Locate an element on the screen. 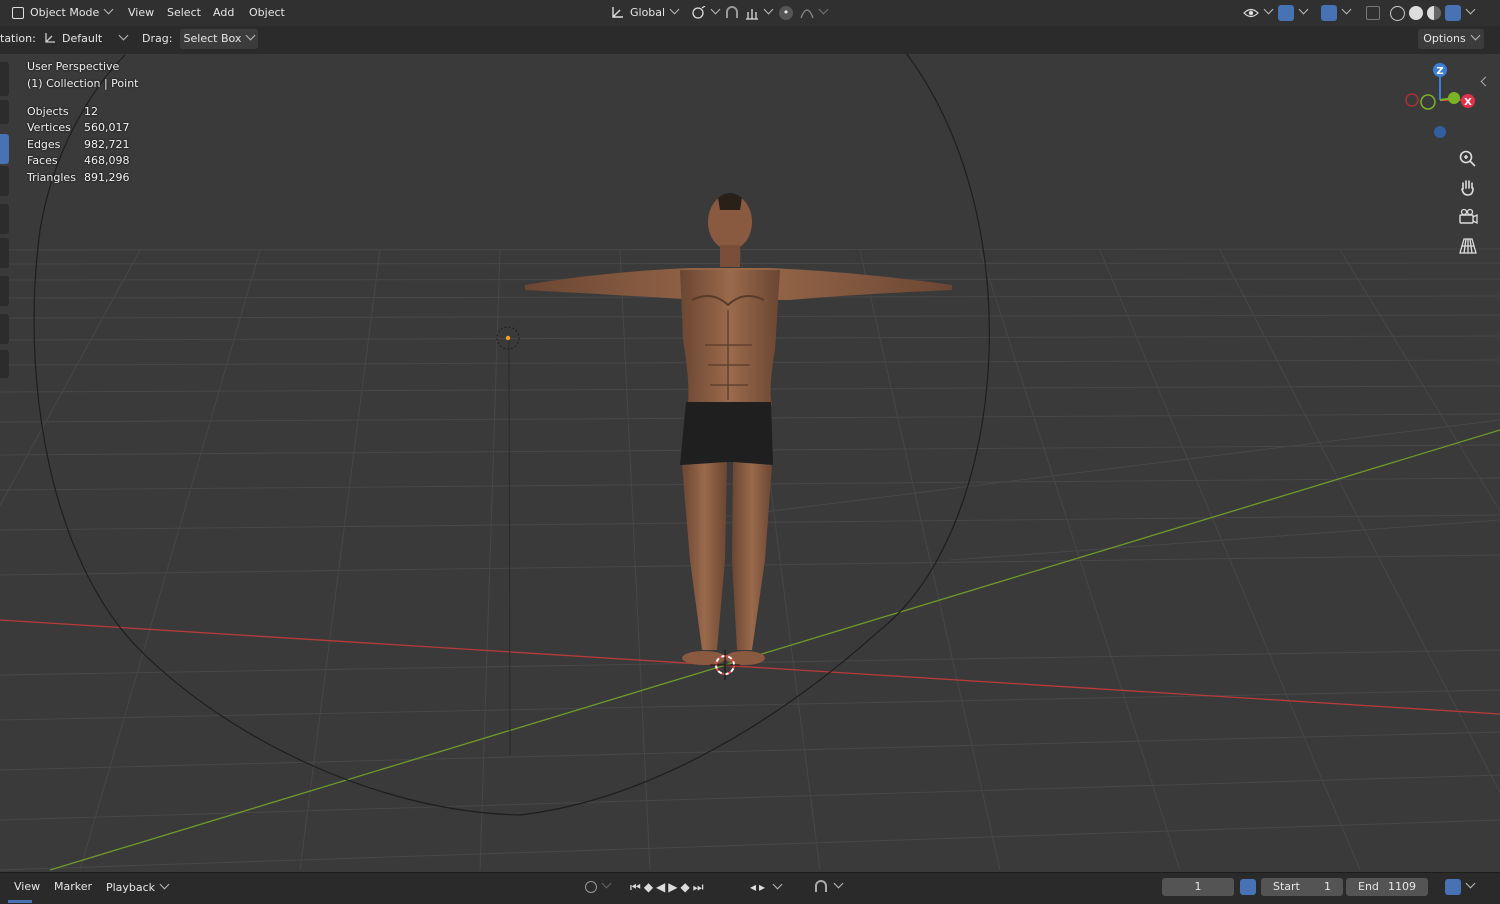  xray-toggle is located at coordinates (1373, 13).